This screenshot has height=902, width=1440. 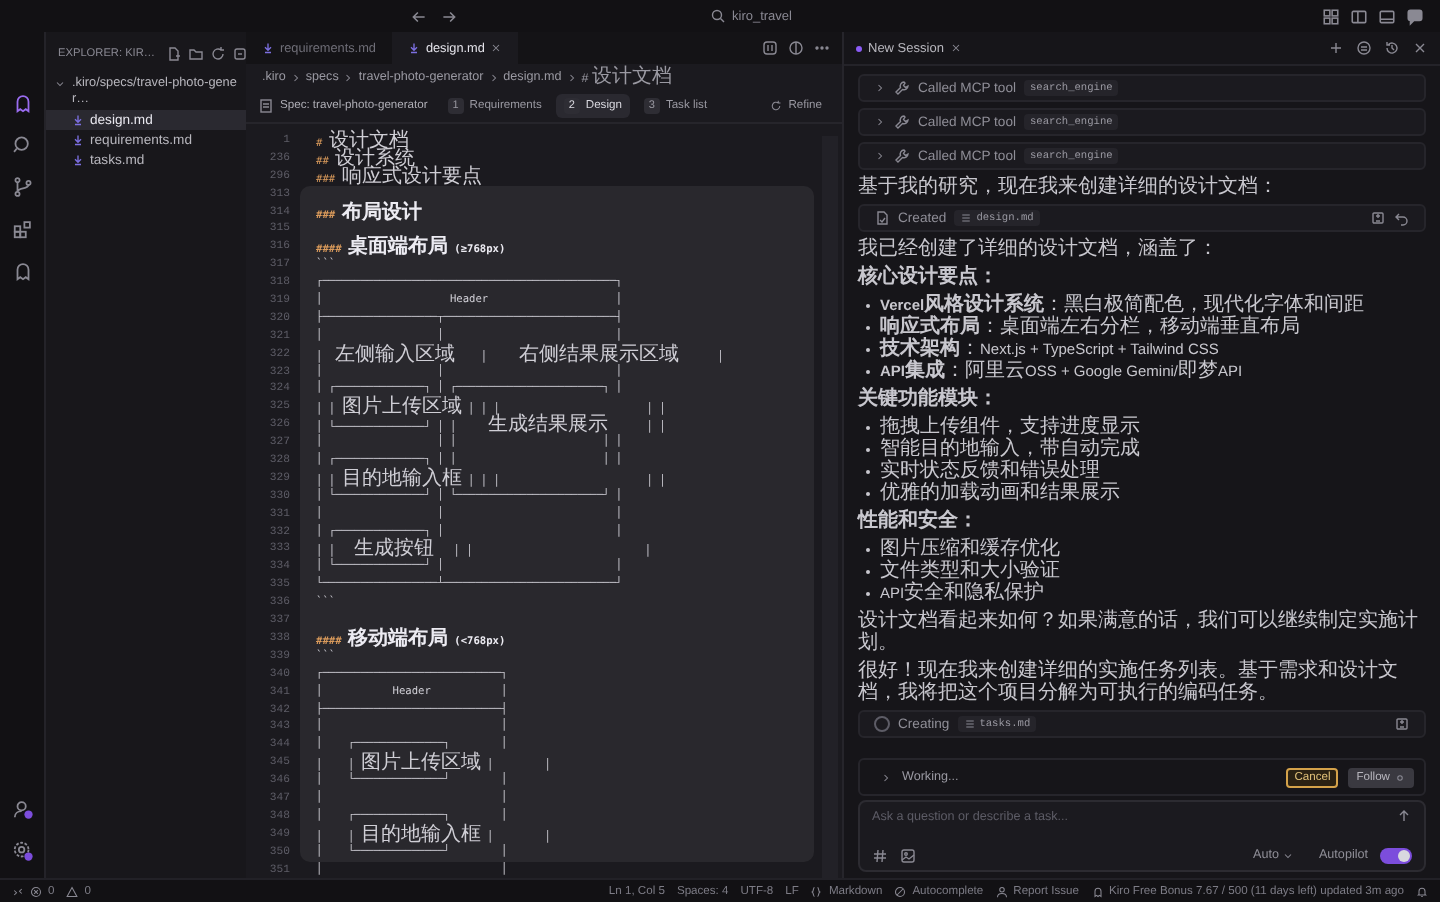 What do you see at coordinates (796, 48) in the screenshot?
I see `split-editor-icon` at bounding box center [796, 48].